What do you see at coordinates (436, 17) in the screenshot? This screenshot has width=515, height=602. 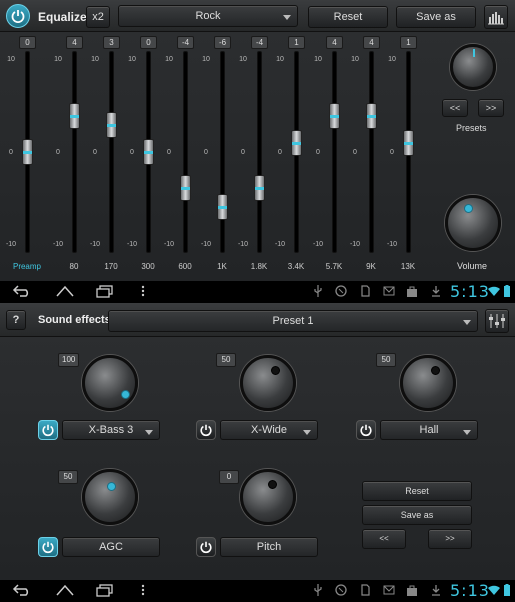 I see `eq-save-as-button: Save as` at bounding box center [436, 17].